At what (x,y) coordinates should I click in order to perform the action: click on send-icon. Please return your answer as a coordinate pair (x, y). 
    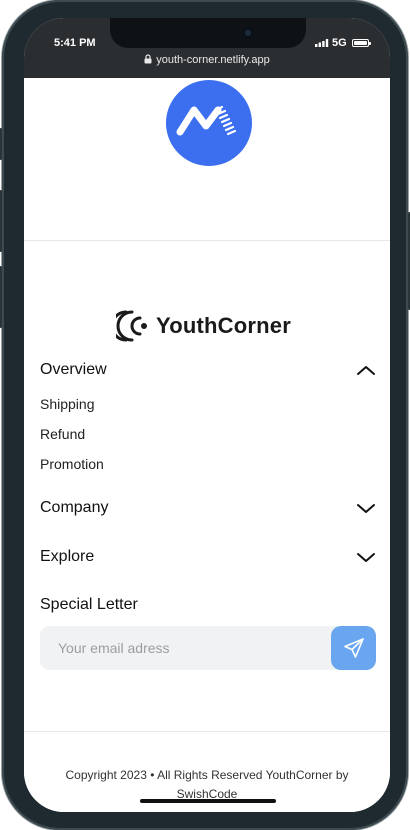
    Looking at the image, I should click on (353, 648).